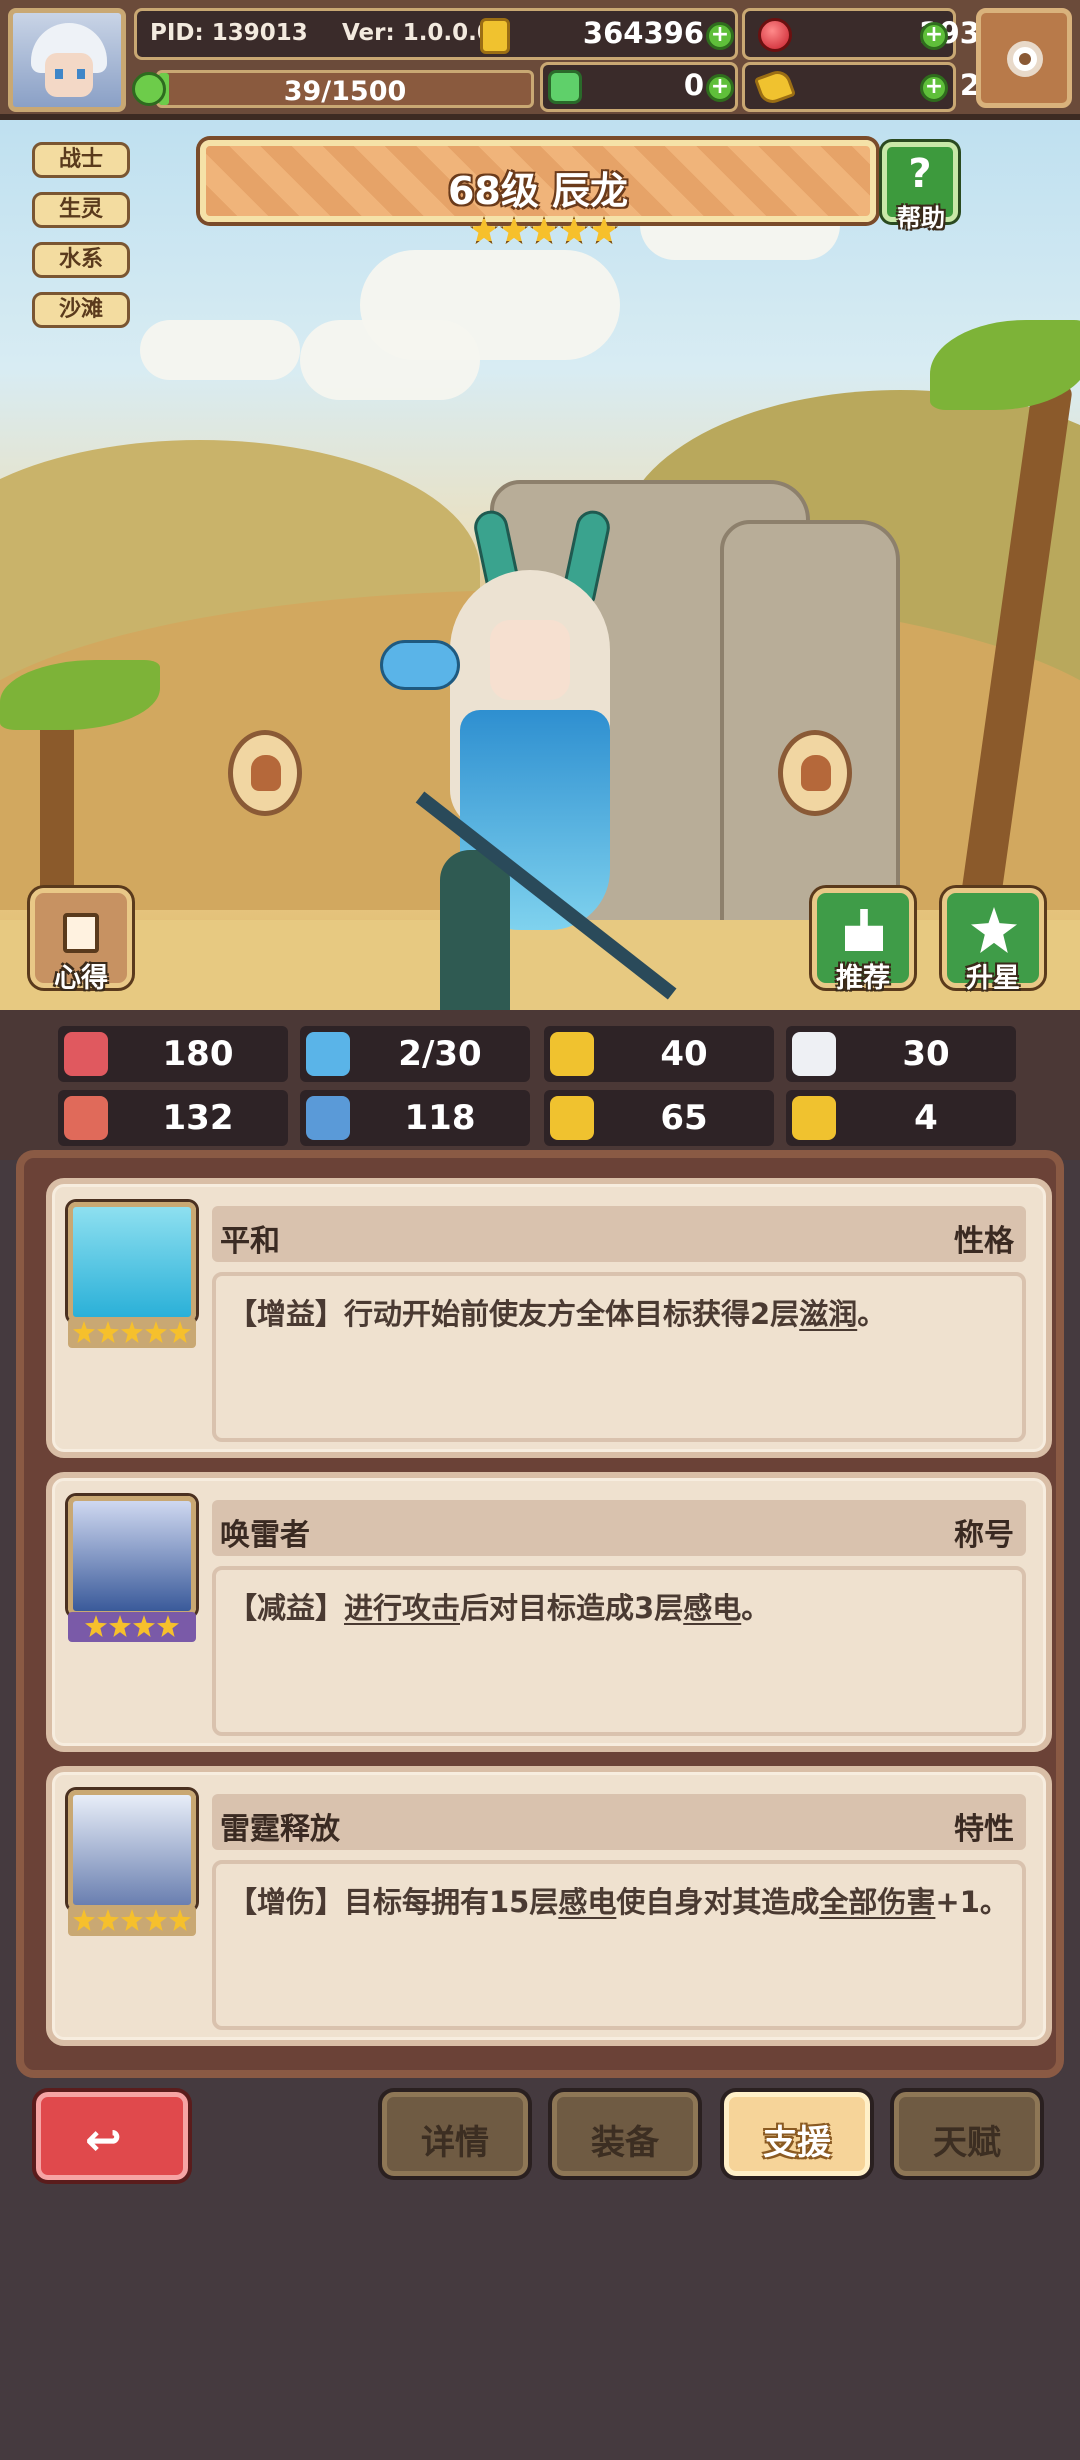 The image size is (1080, 2460). Describe the element at coordinates (280, 1829) in the screenshot. I see `card-name: 雷霆释放` at that location.